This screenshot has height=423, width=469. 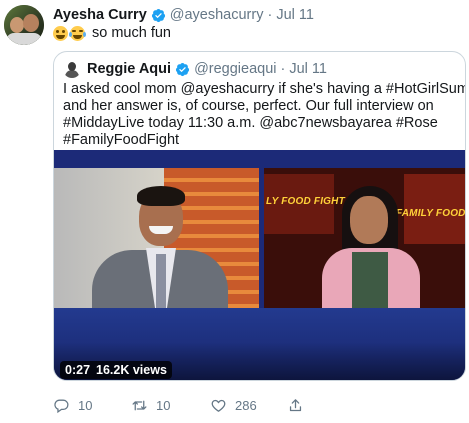 I want to click on tweet-actions: 10 10 286, so click(x=203, y=405).